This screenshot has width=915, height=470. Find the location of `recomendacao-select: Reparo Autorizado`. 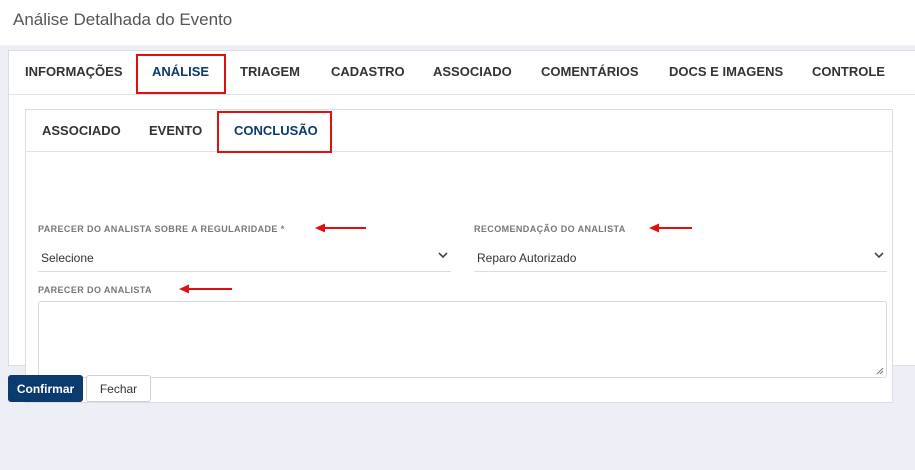

recomendacao-select: Reparo Autorizado is located at coordinates (680, 257).